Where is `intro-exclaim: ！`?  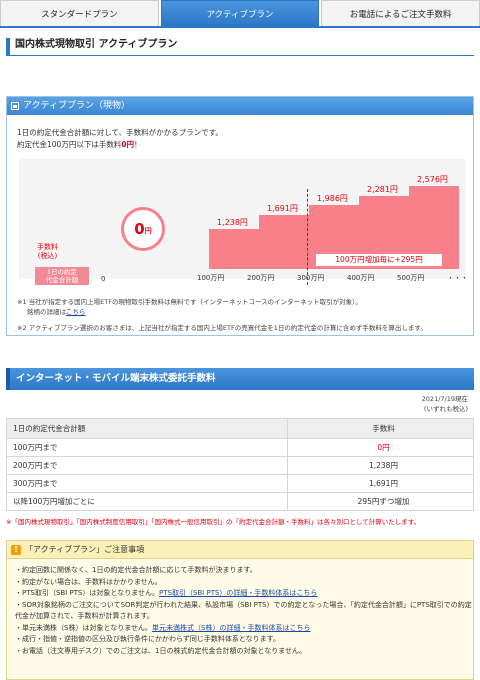 intro-exclaim: ！ is located at coordinates (138, 144).